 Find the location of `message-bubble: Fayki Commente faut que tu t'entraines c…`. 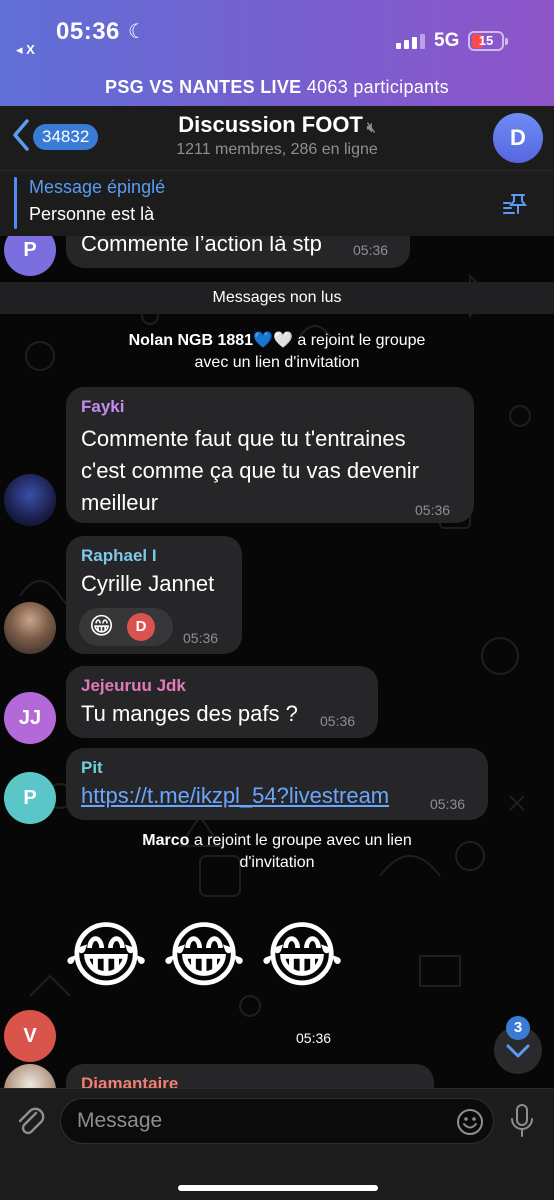

message-bubble: Fayki Commente faut que tu t'entraines c… is located at coordinates (270, 455).